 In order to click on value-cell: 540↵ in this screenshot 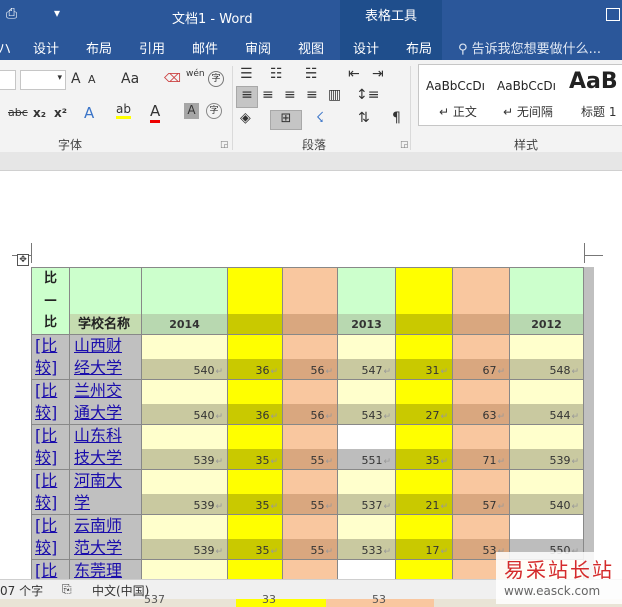, I will do `click(546, 492)`.